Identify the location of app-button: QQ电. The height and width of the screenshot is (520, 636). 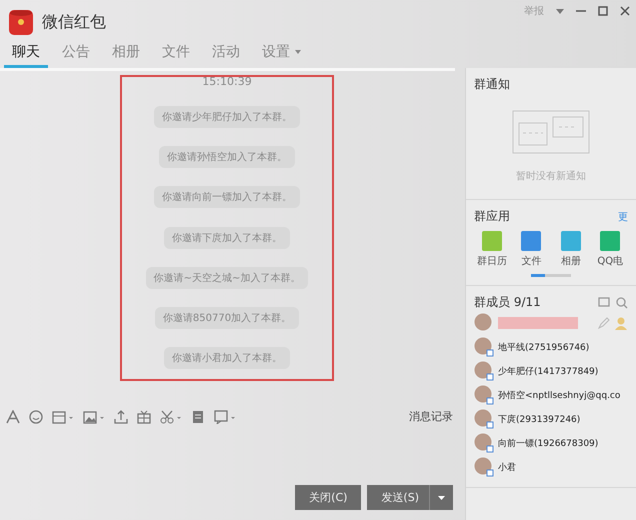
(610, 249).